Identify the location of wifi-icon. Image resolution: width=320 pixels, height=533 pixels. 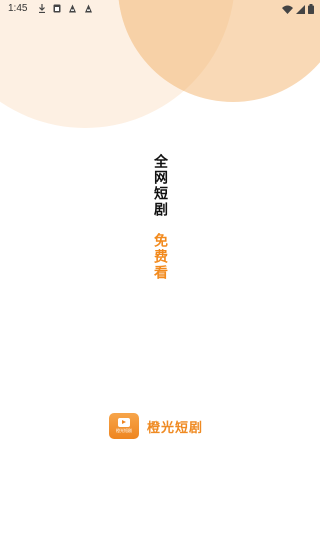
(287, 9).